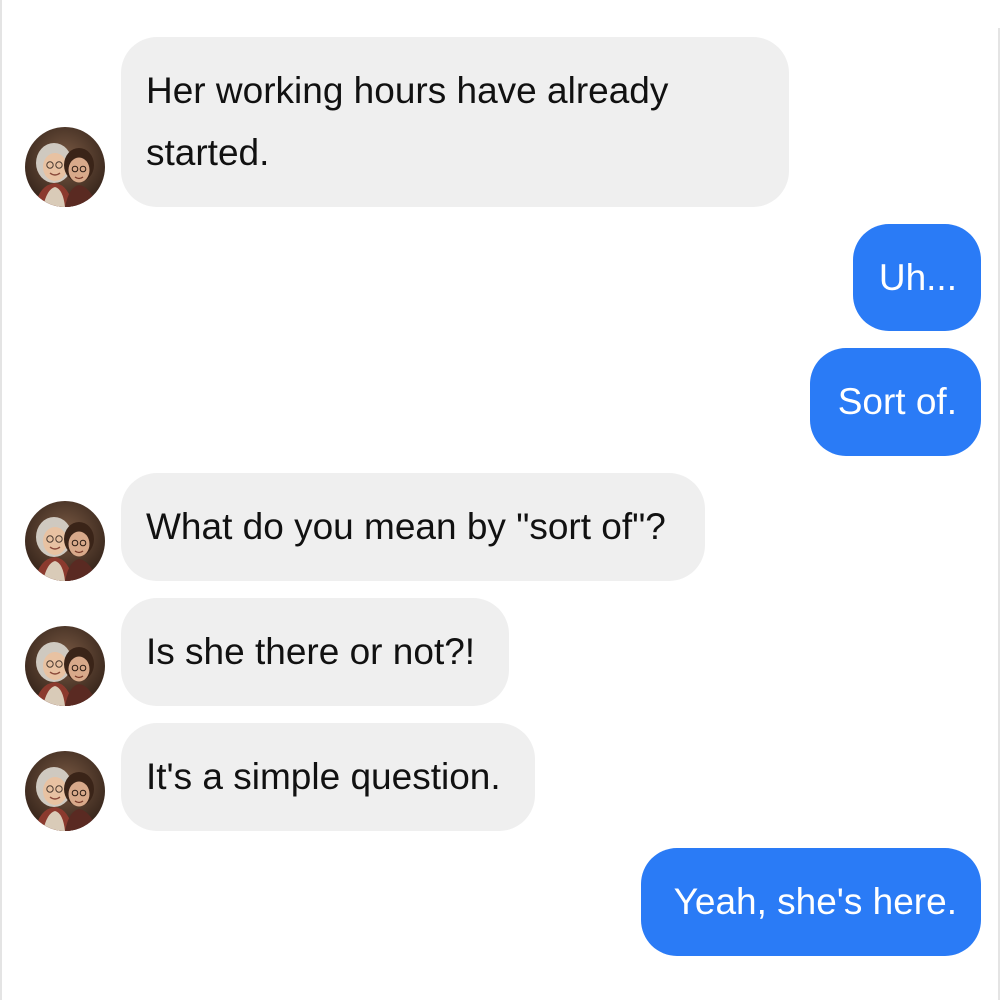  What do you see at coordinates (311, 651) in the screenshot?
I see `message-text: Is she there or not?!` at bounding box center [311, 651].